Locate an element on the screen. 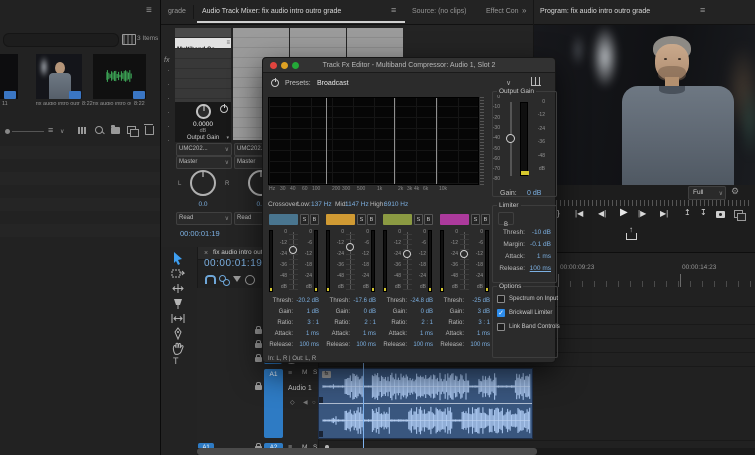  tab-source: Source: (no clips) is located at coordinates (439, 11).